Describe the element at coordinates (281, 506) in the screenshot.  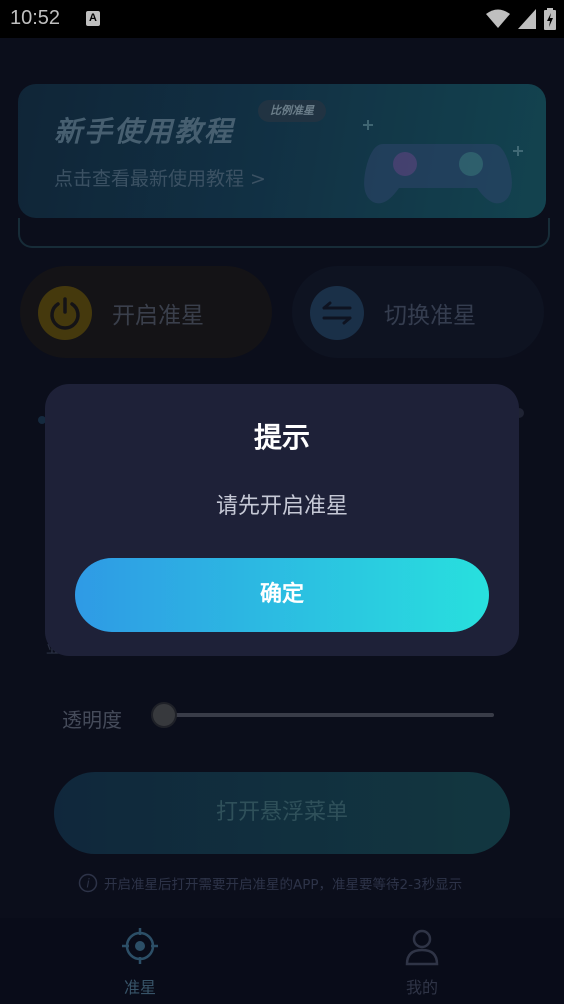
I see `dialog-message: 请先开启准星` at that location.